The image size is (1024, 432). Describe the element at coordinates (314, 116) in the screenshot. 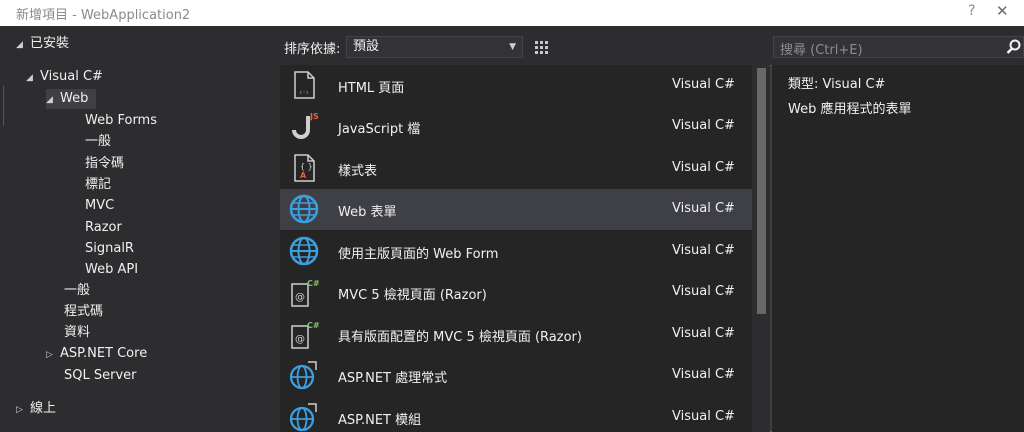

I see `svg-text: JS` at that location.